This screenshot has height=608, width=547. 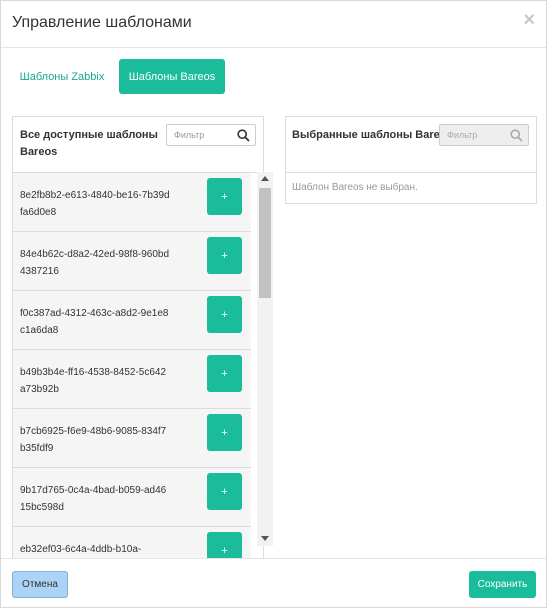 What do you see at coordinates (502, 584) in the screenshot?
I see `save-button: Сохранить` at bounding box center [502, 584].